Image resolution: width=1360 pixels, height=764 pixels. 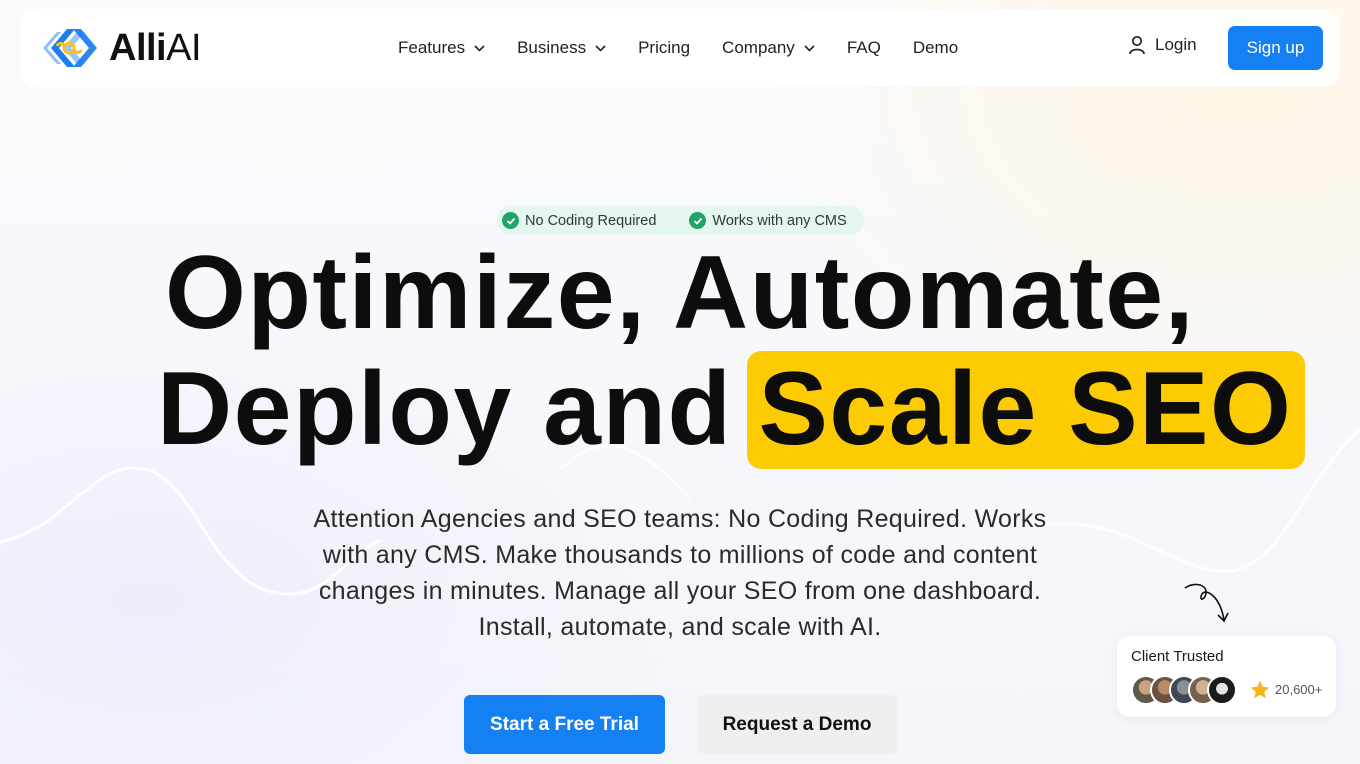 What do you see at coordinates (758, 47) in the screenshot?
I see `nav-item-label: Company` at bounding box center [758, 47].